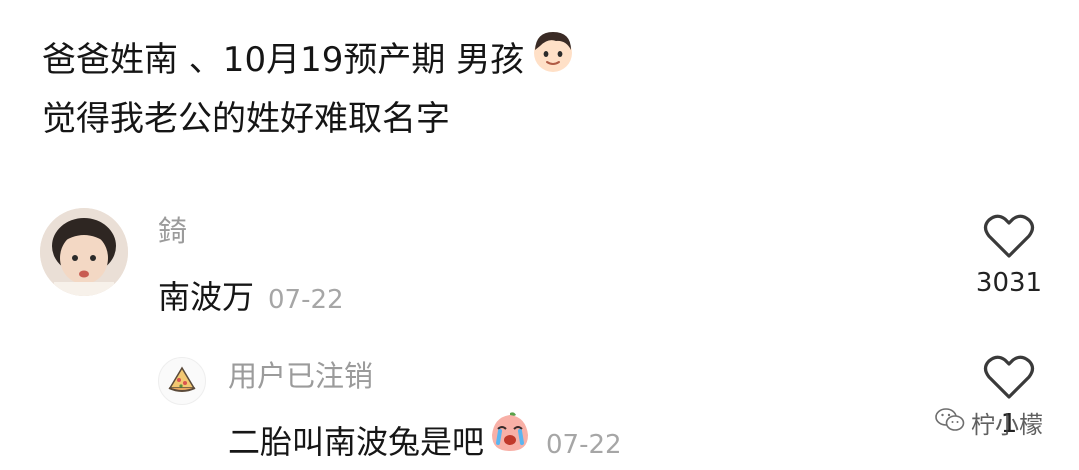 The height and width of the screenshot is (470, 1079). I want to click on comment-body: 南波万 07-22, so click(251, 295).